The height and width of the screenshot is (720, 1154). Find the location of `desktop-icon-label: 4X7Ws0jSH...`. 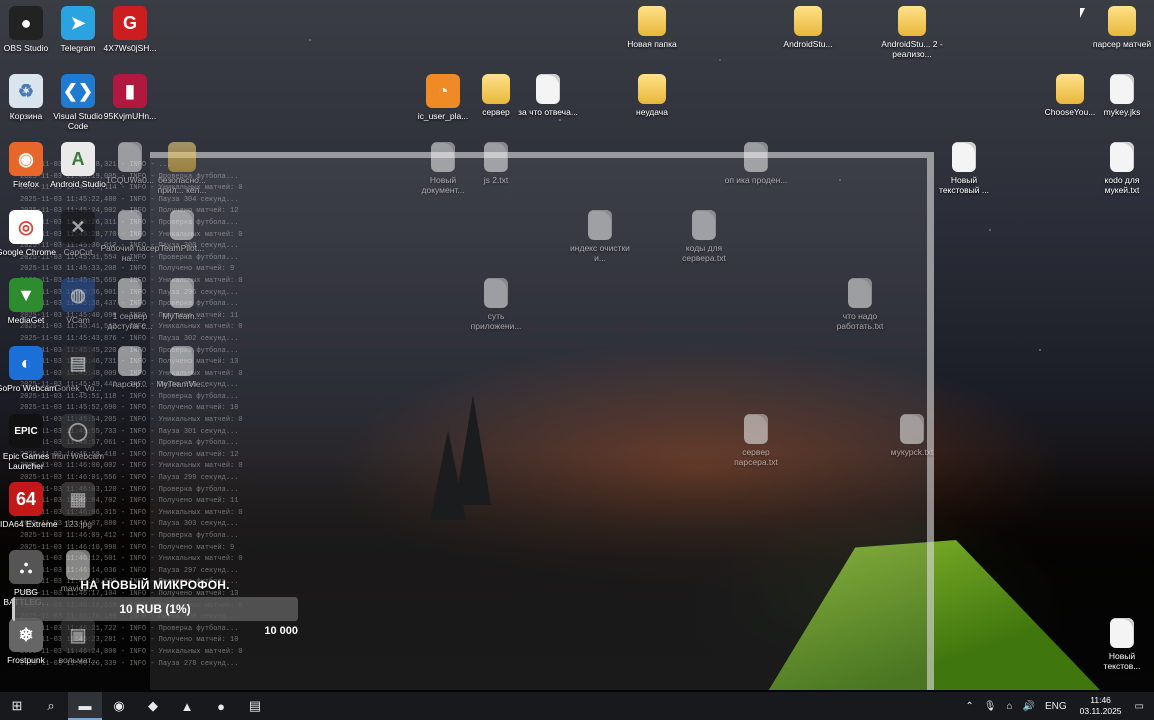

desktop-icon-label: 4X7Ws0jSH... is located at coordinates (130, 48).